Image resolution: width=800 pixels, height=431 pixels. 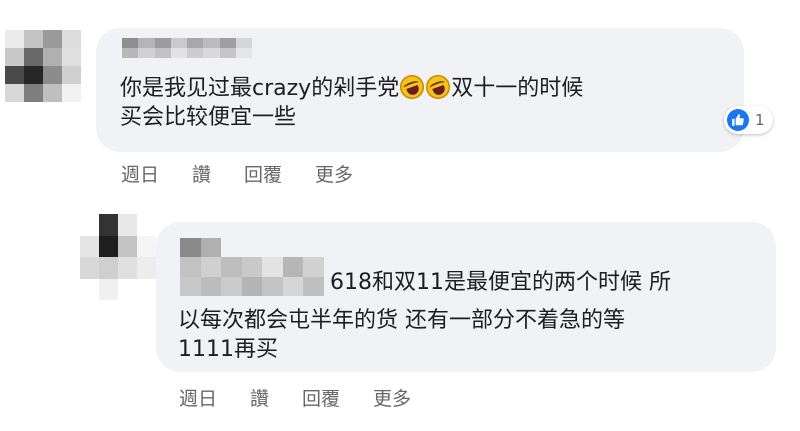 I want to click on reaction-summary: 1, so click(x=748, y=120).